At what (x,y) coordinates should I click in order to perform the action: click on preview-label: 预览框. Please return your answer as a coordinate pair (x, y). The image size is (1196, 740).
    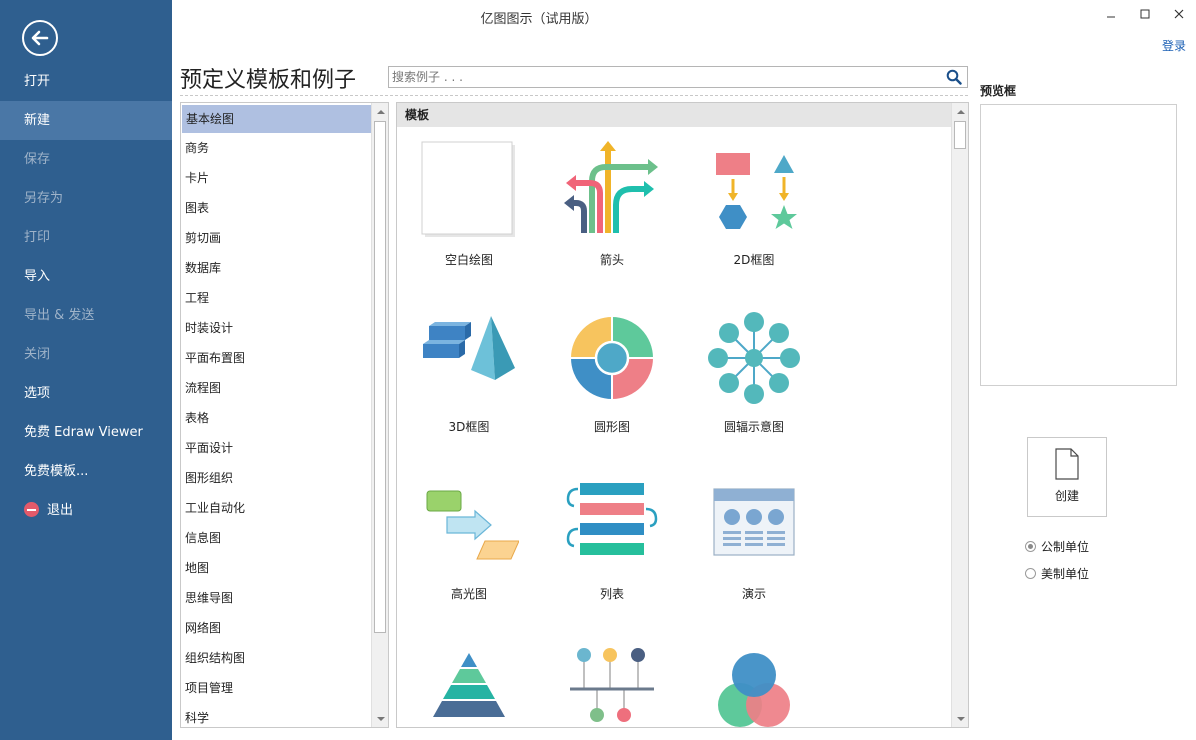
    Looking at the image, I should click on (998, 91).